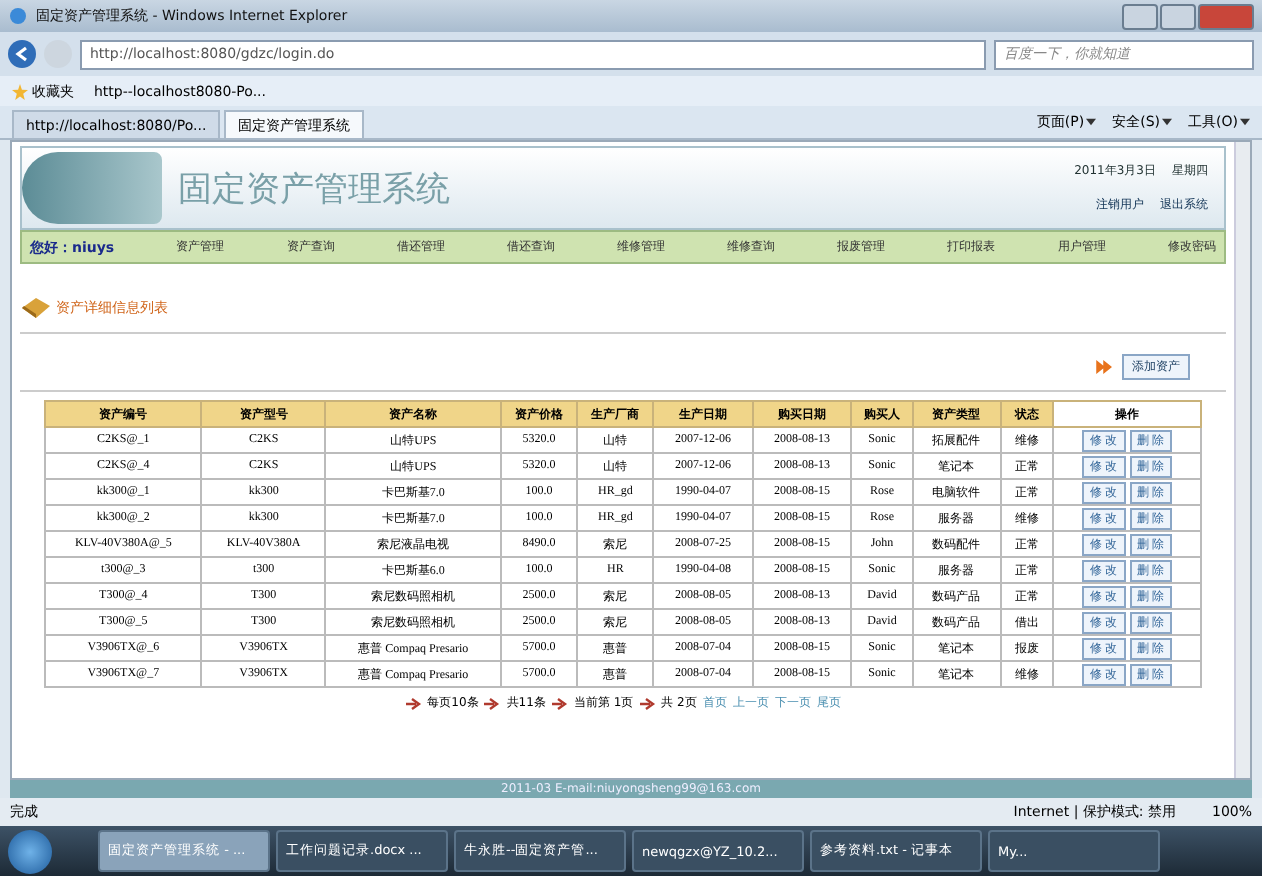  I want to click on back-button, so click(22, 54).